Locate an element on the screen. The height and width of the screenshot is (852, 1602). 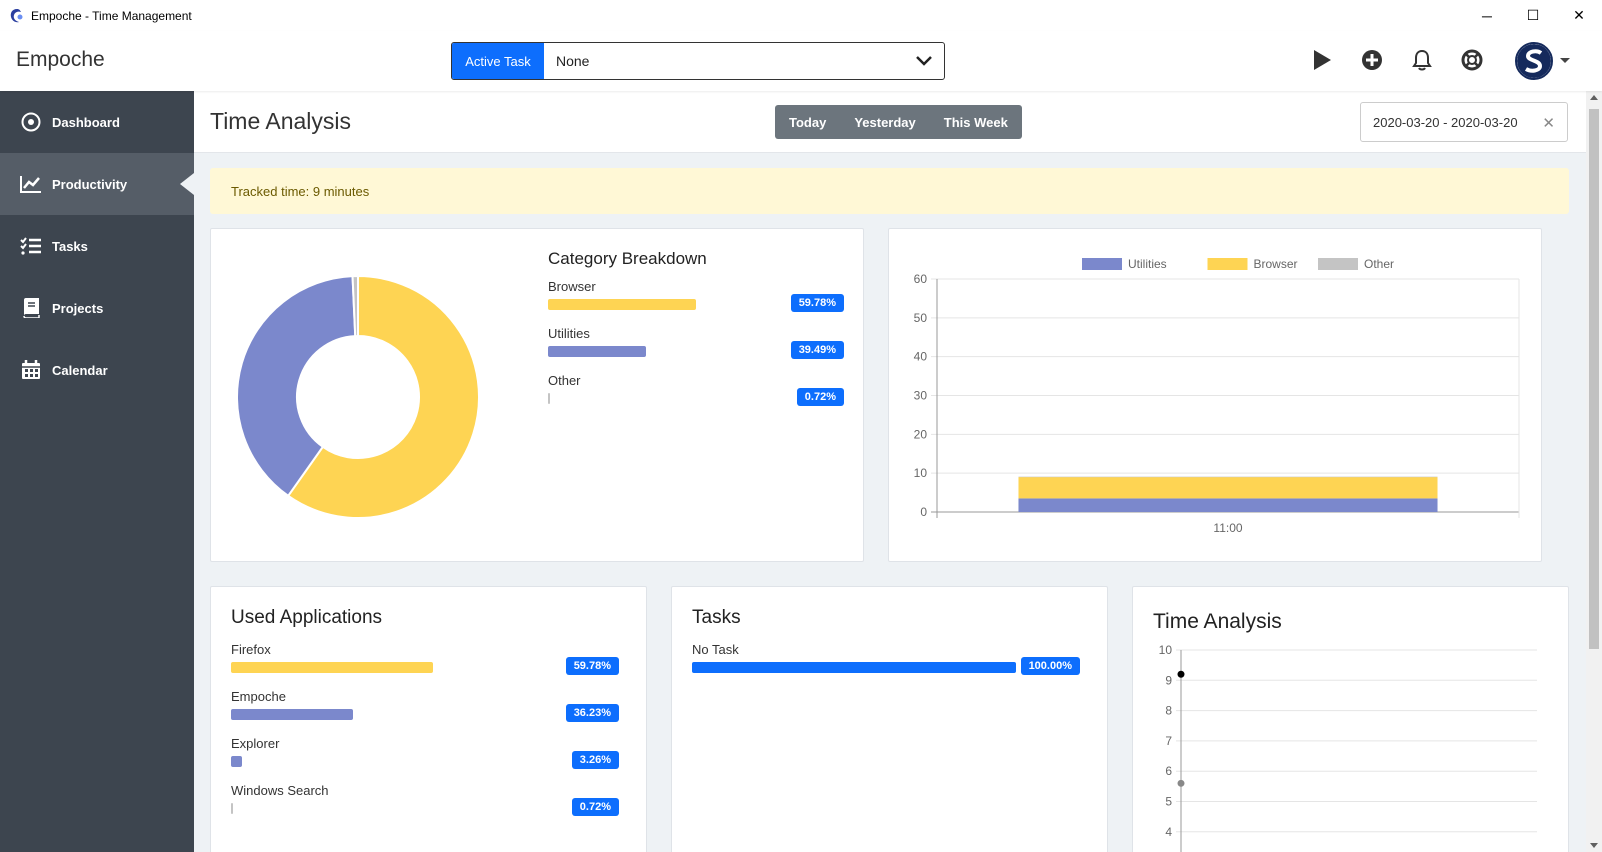
y-tick-label: 4 is located at coordinates (1168, 832).